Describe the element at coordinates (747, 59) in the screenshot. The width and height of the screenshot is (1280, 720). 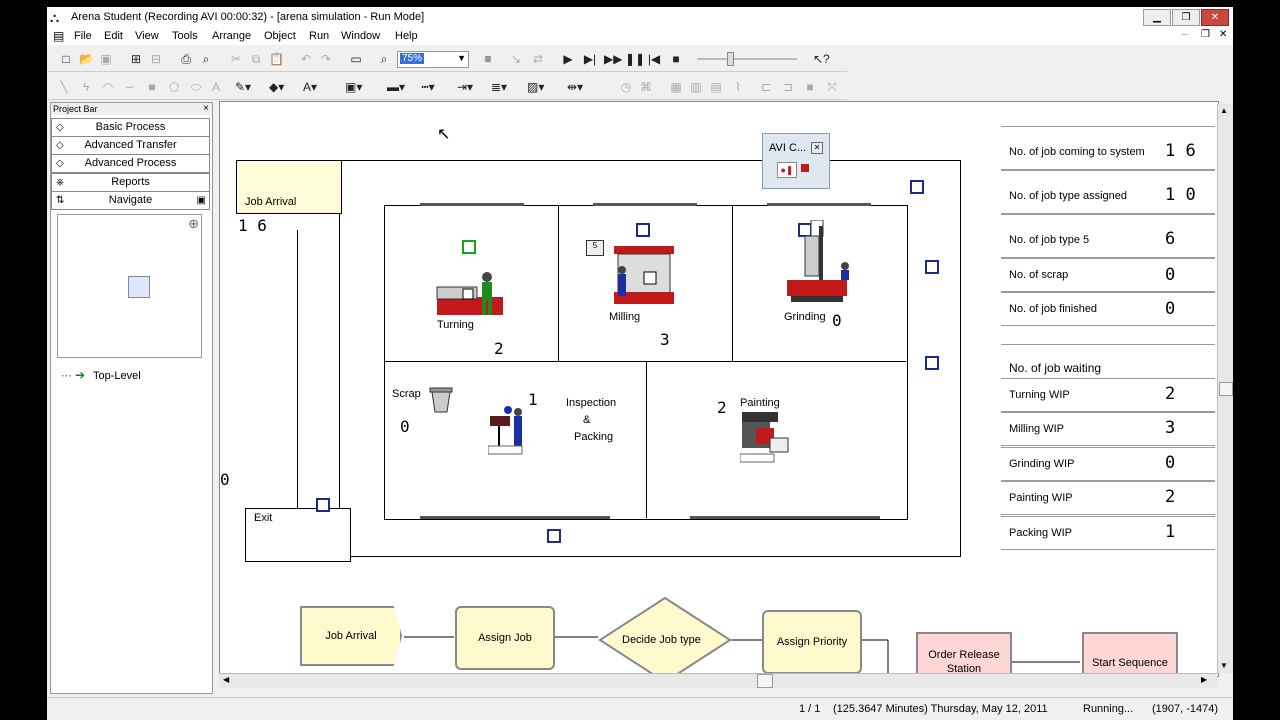
I see `animation-speed-slider` at that location.